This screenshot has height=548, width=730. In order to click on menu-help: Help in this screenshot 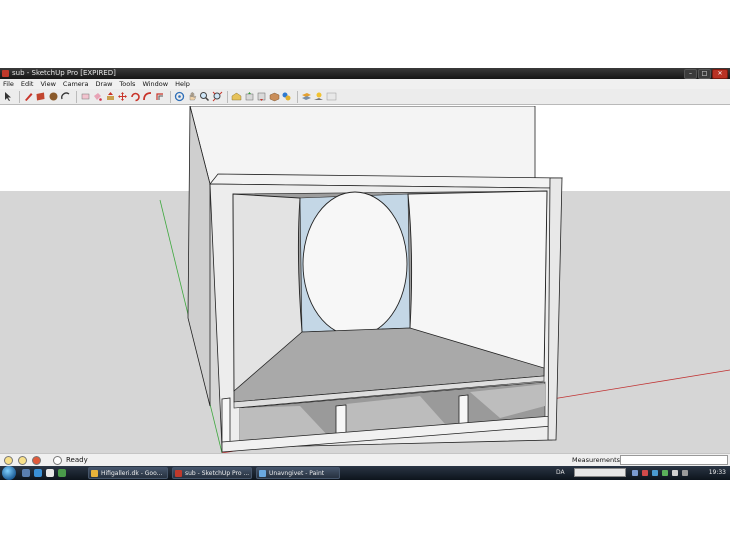, I will do `click(182, 84)`.